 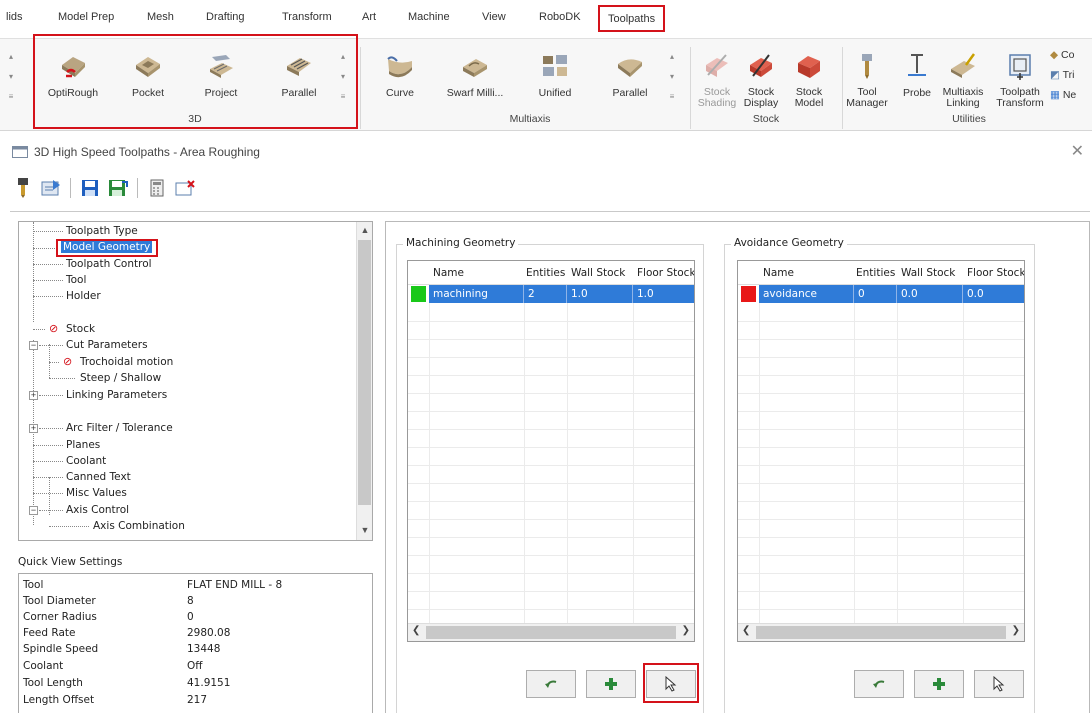 I want to click on cell-name: machining, so click(x=476, y=294).